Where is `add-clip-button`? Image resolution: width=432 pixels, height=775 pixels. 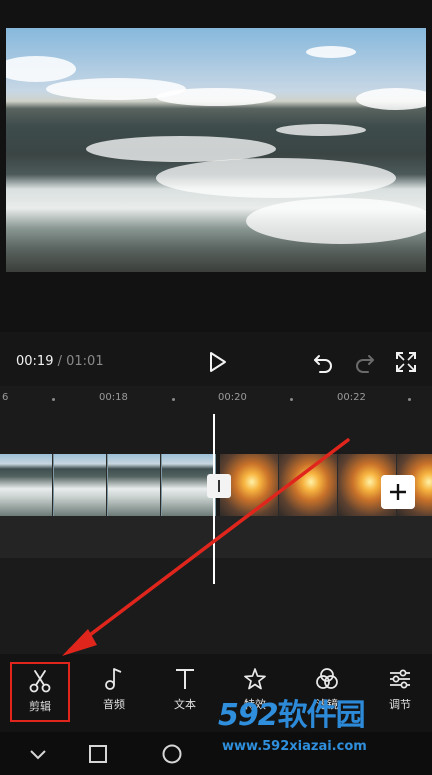 add-clip-button is located at coordinates (398, 492).